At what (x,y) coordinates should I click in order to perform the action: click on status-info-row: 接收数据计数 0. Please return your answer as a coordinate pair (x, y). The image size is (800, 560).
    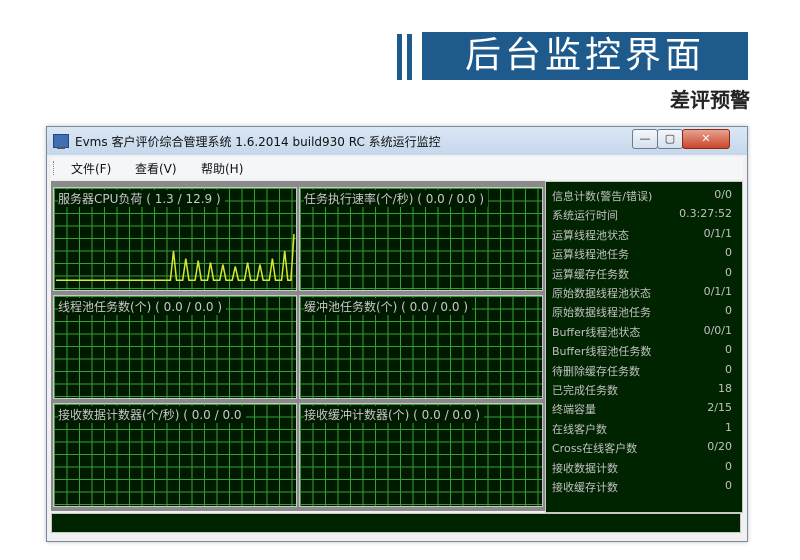
    Looking at the image, I should click on (642, 467).